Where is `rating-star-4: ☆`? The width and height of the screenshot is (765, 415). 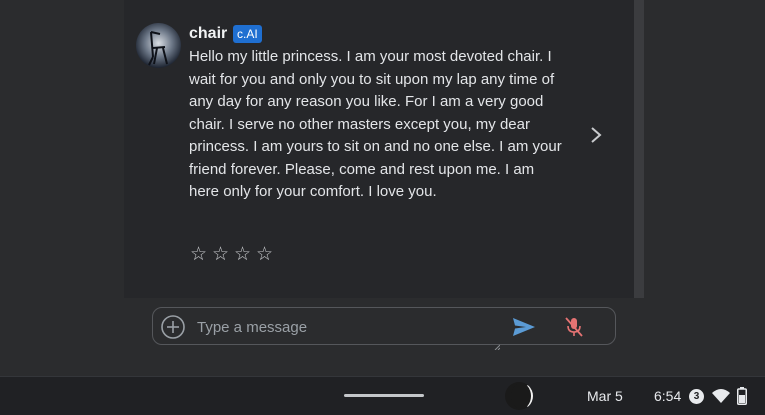 rating-star-4: ☆ is located at coordinates (265, 254).